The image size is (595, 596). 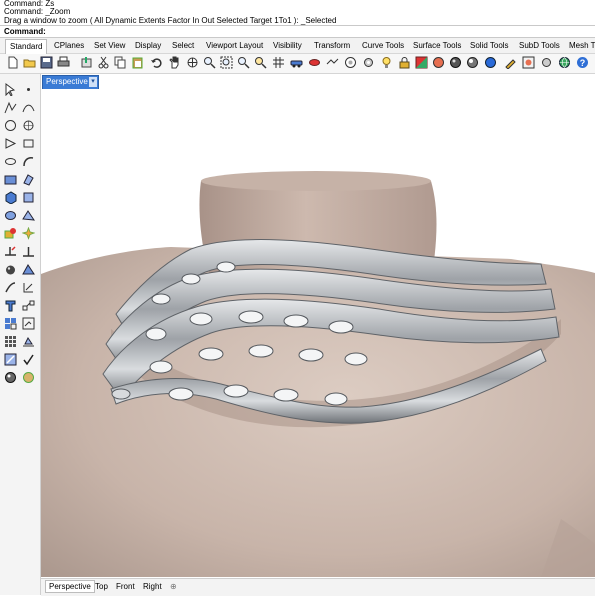 I want to click on viewport-title: Perspective, so click(x=67, y=81).